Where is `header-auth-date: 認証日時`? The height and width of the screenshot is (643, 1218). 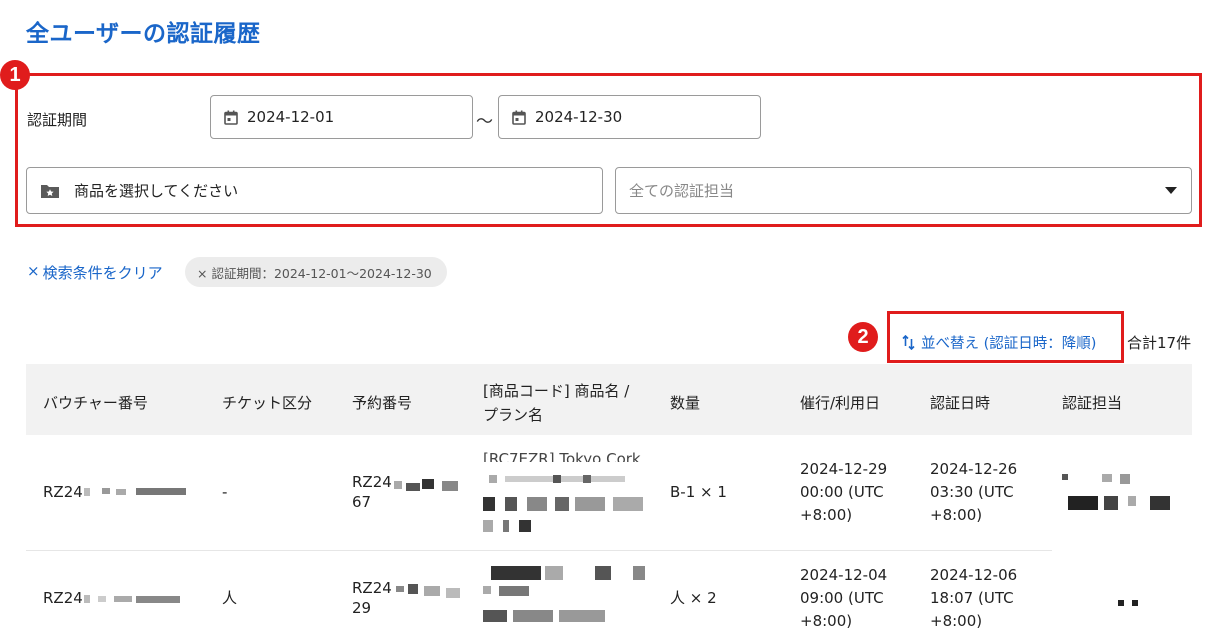 header-auth-date: 認証日時 is located at coordinates (960, 403).